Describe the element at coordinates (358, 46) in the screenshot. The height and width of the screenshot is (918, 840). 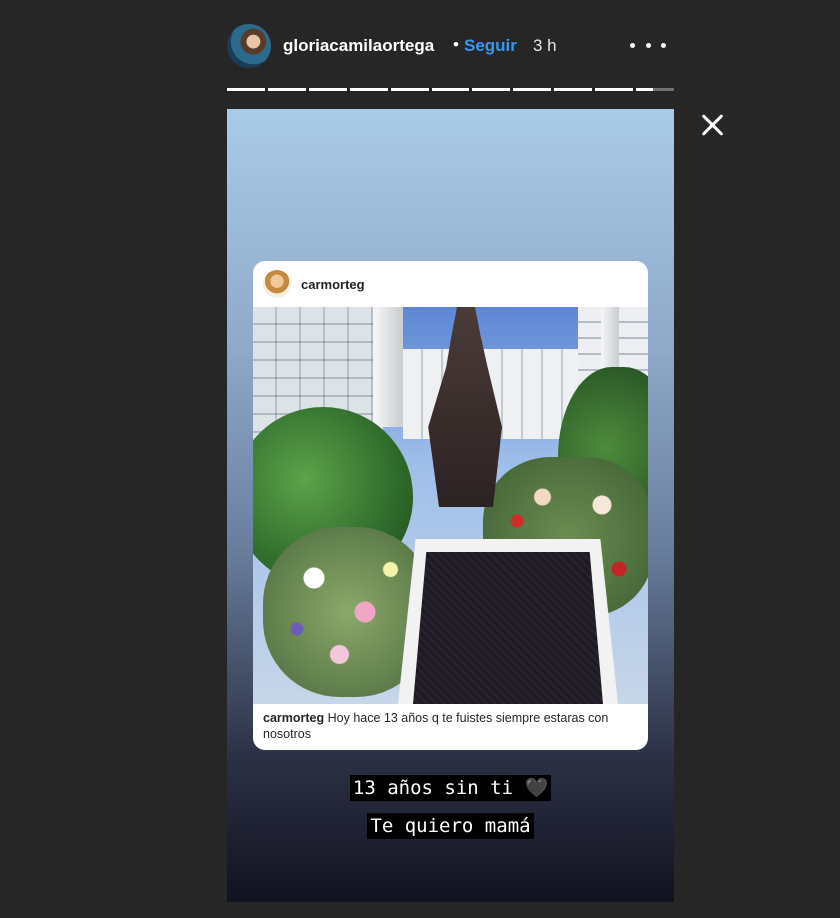
I see `profile-username: gloriacamilaortega` at that location.